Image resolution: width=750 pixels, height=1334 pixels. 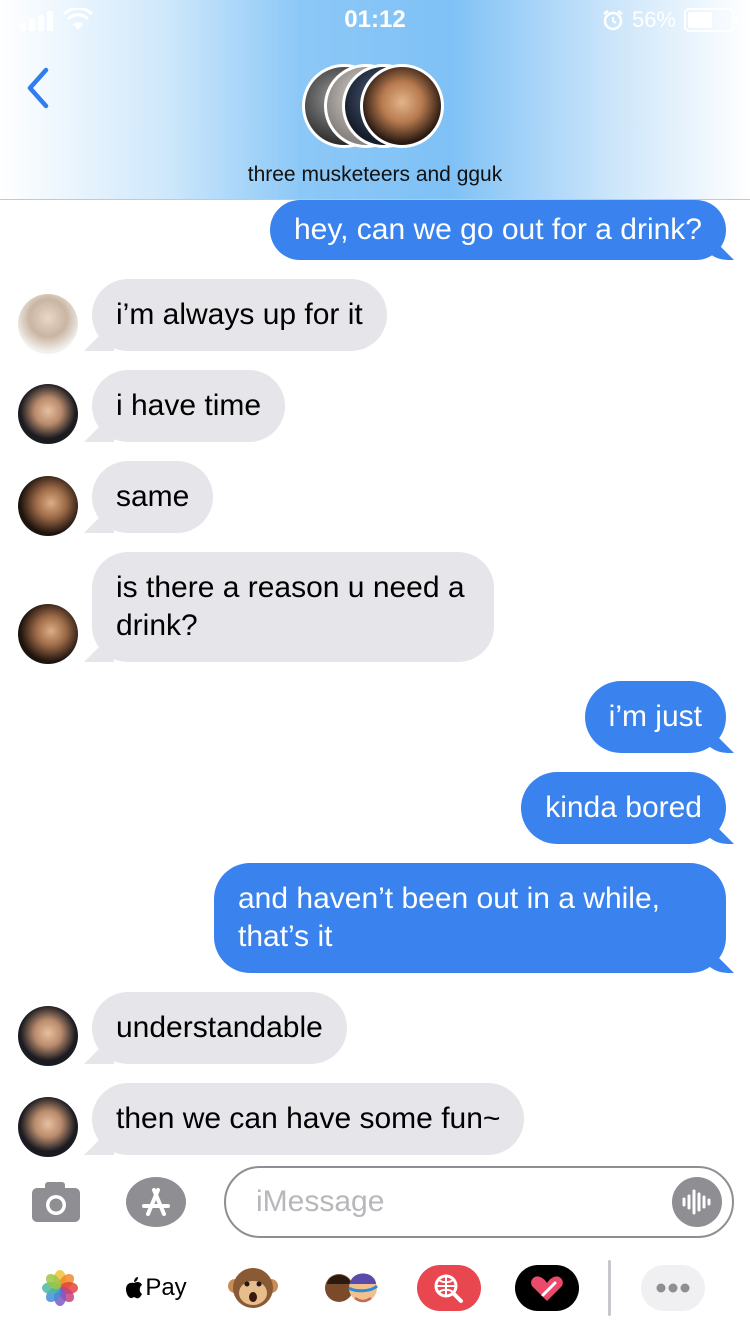 I want to click on web-search-icon, so click(x=449, y=1288).